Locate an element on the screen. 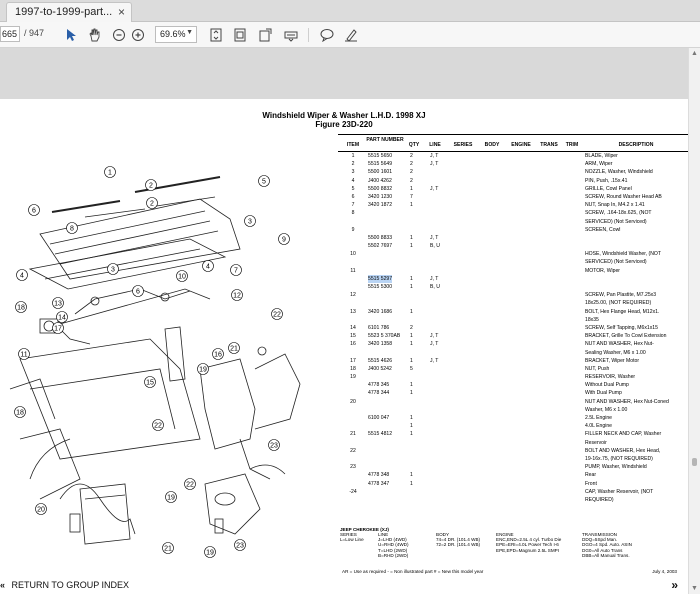  part-number-cell: 3420 1686 is located at coordinates (380, 311).